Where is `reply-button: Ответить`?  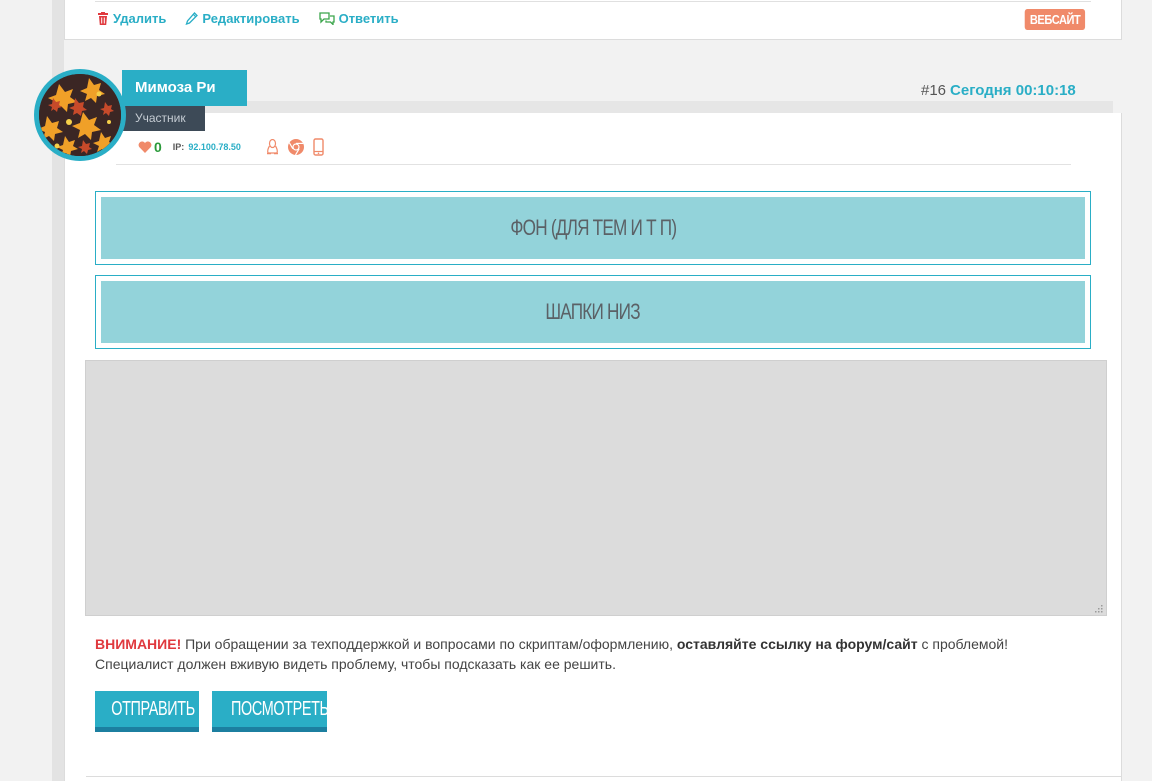 reply-button: Ответить is located at coordinates (358, 18).